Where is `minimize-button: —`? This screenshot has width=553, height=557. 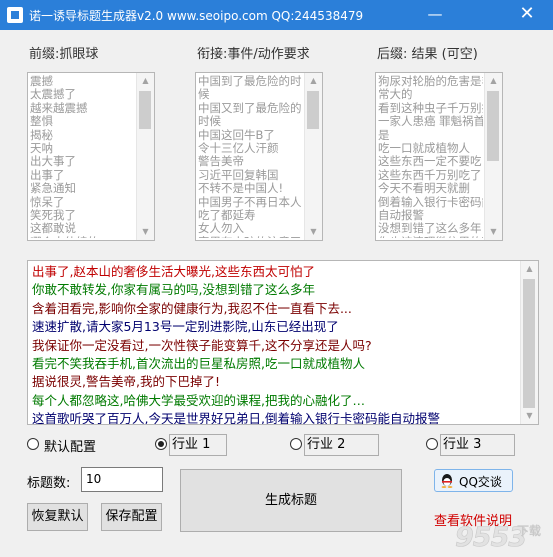
minimize-button: — is located at coordinates (435, 15).